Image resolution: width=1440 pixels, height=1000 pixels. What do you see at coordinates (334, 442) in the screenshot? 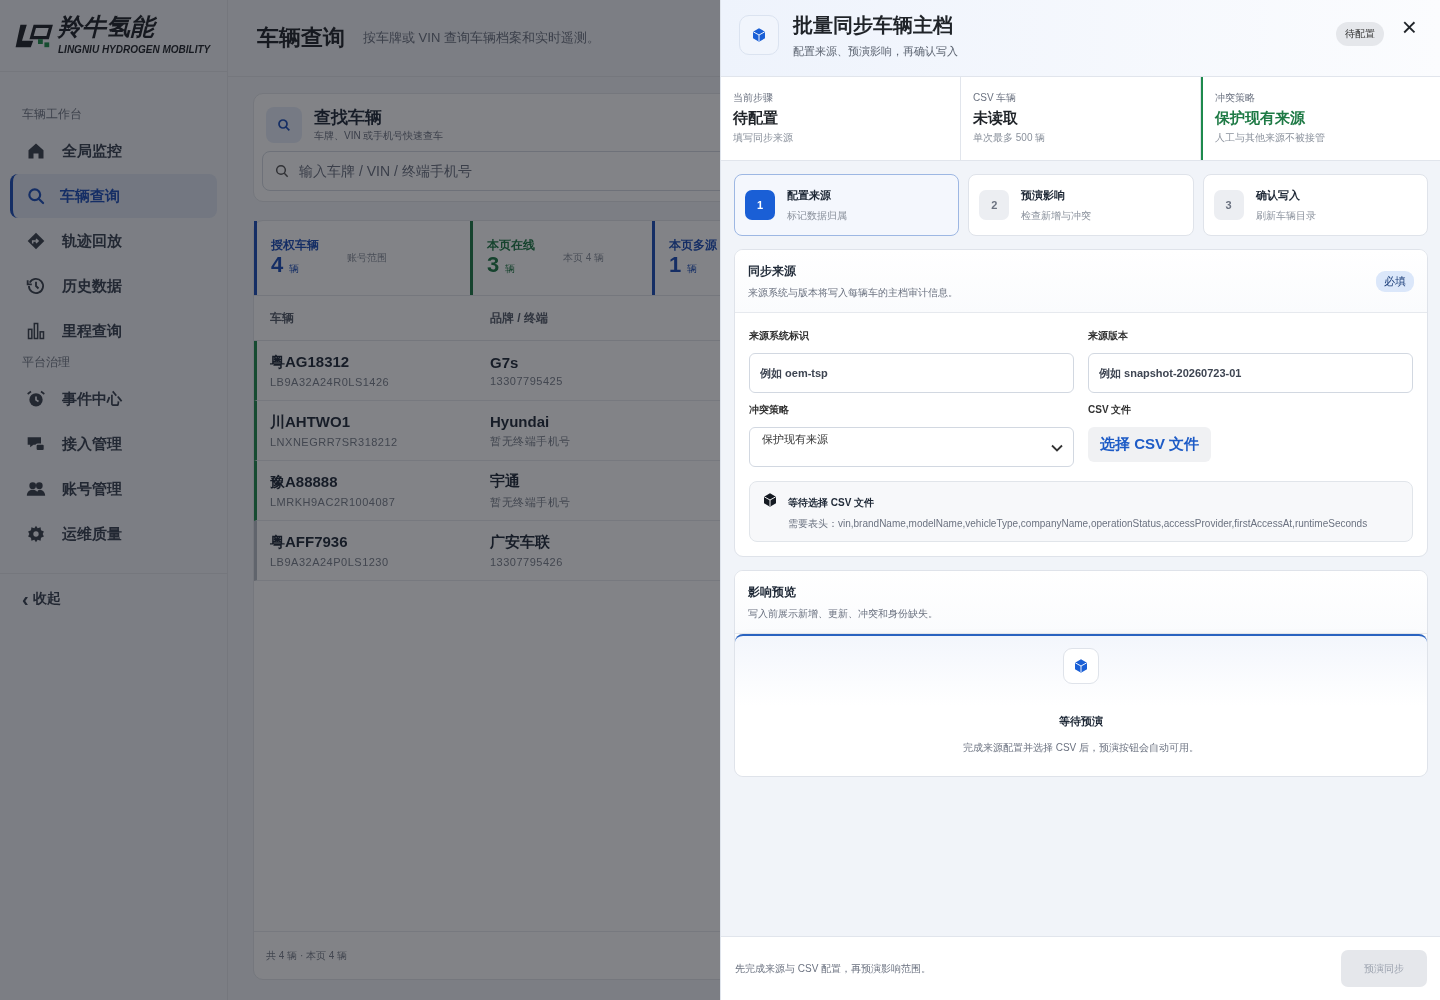
I see `vin-text: LNXNEGRR7SR318212` at bounding box center [334, 442].